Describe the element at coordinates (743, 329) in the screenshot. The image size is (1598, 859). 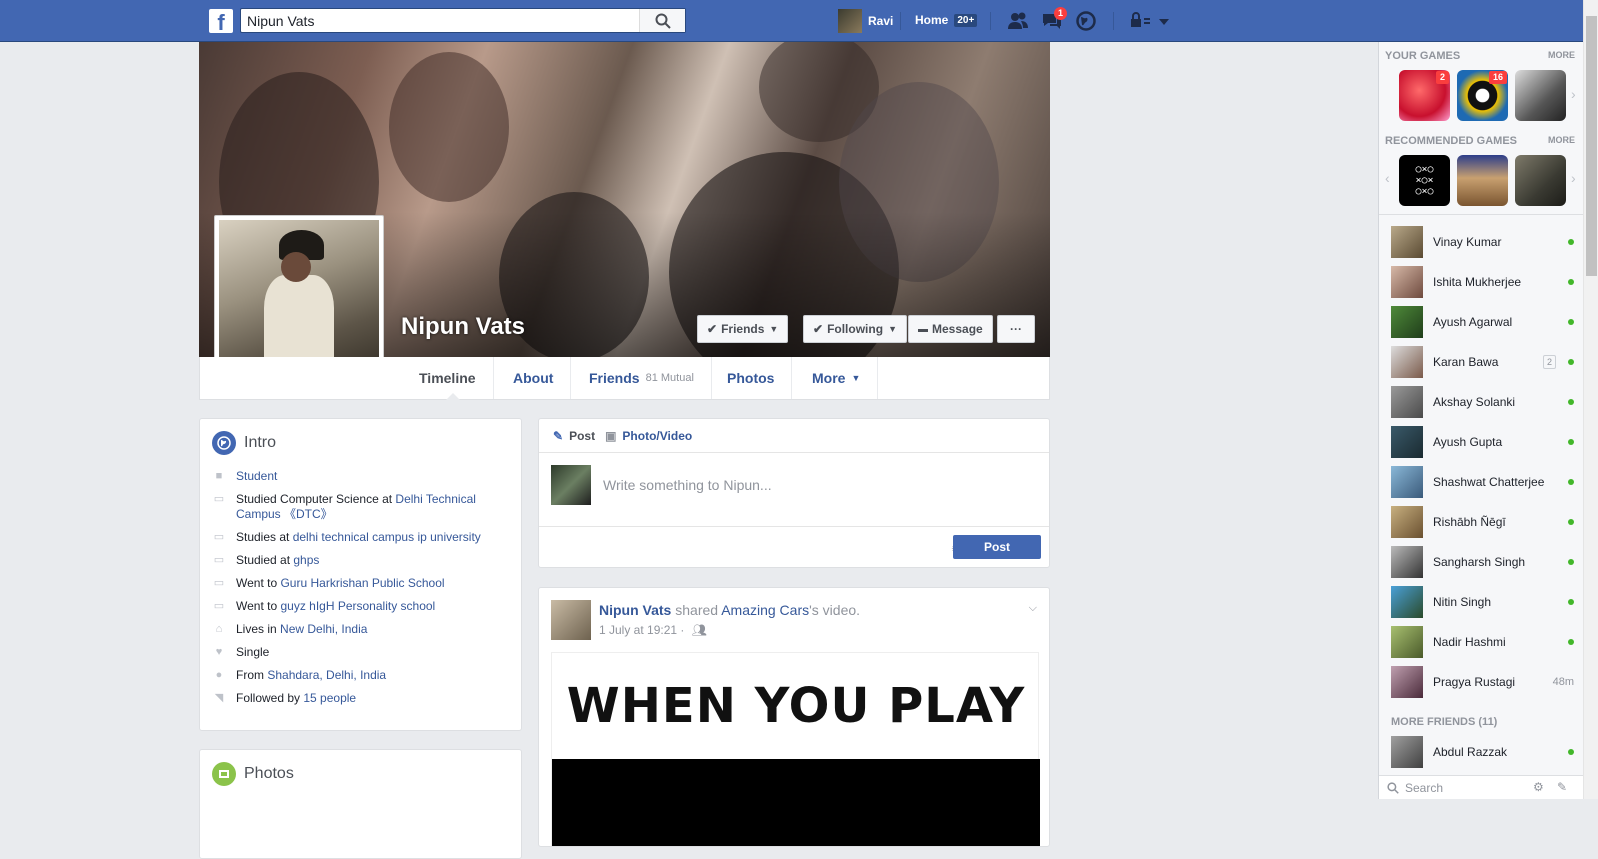
I see `friends-button: ✔ Friends ▼` at that location.